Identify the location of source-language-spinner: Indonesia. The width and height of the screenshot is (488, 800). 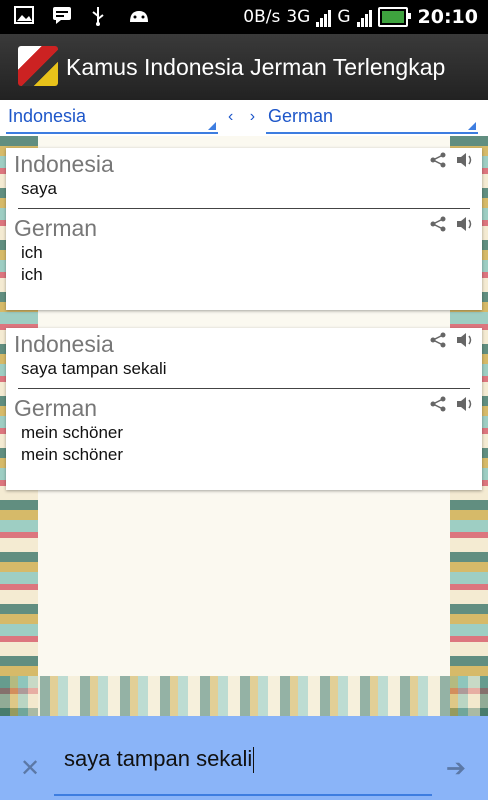
(112, 120).